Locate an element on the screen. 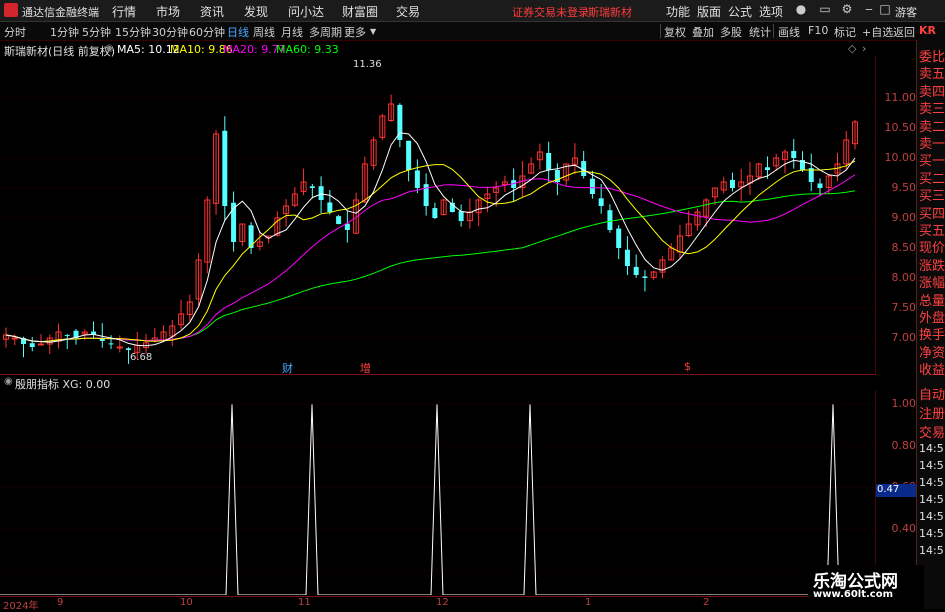 This screenshot has width=945, height=612. price-tick-label: 7.00 is located at coordinates (904, 337).